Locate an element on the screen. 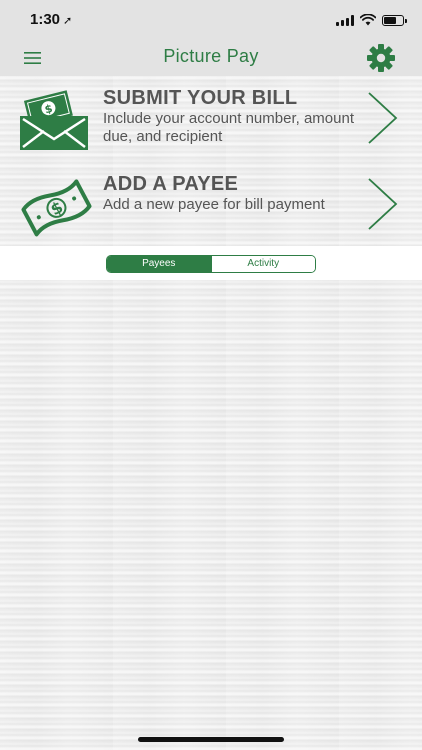 This screenshot has height=750, width=422. gear-icon is located at coordinates (381, 58).